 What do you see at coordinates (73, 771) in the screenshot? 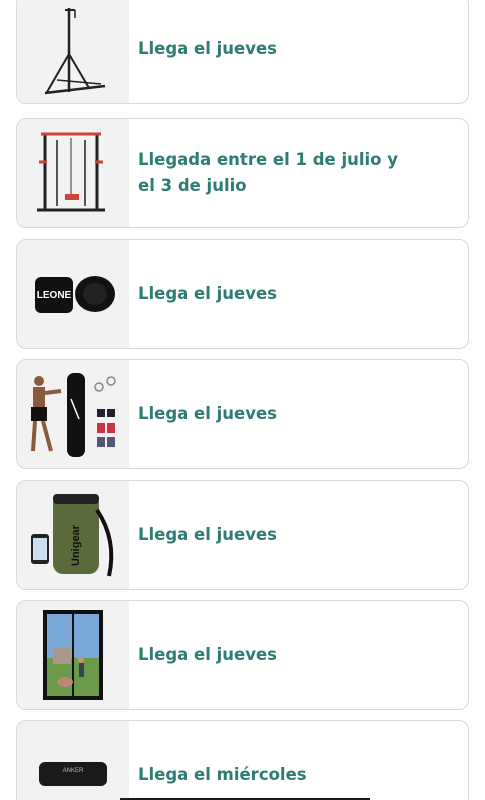
I see `anker-logo: ANKER` at bounding box center [73, 771].